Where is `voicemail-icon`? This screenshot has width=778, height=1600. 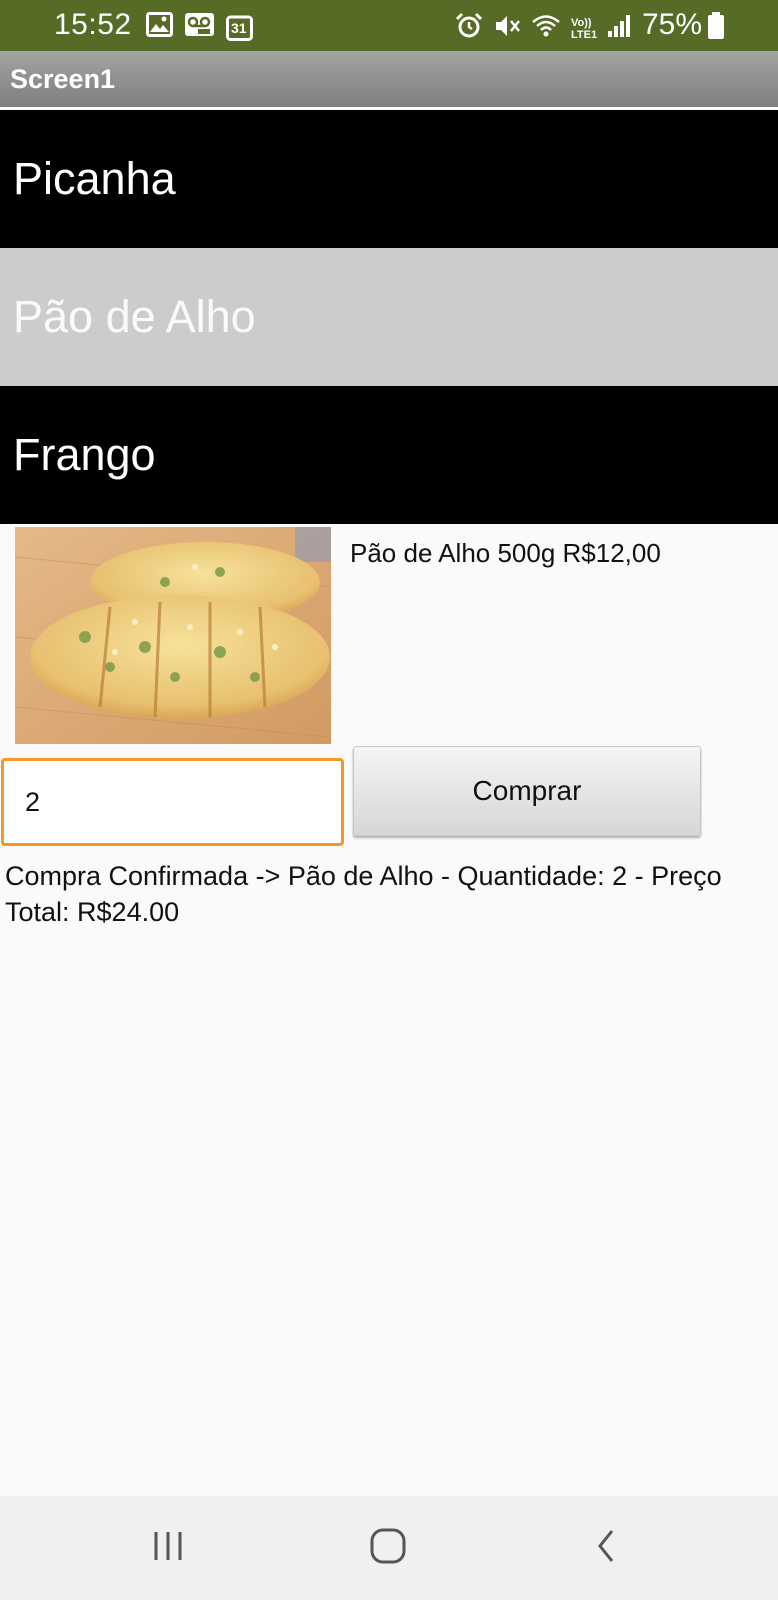 voicemail-icon is located at coordinates (199, 27).